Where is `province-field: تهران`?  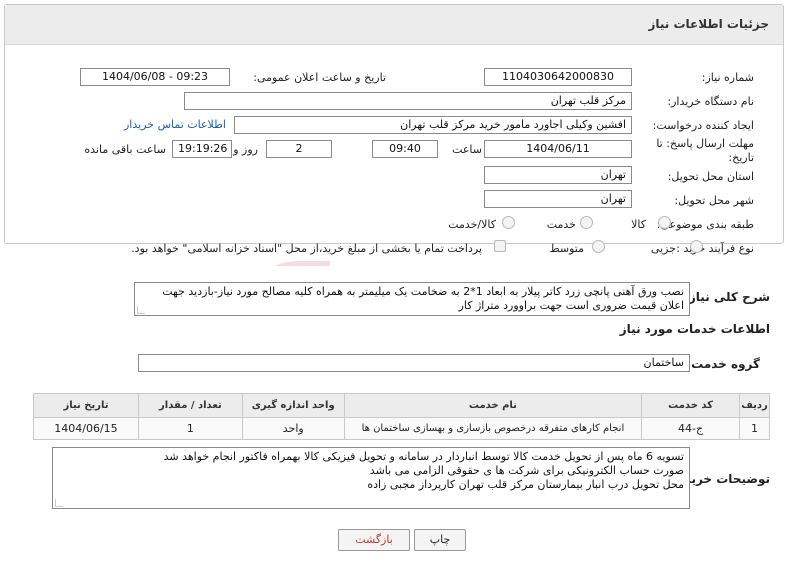 province-field: تهران is located at coordinates (558, 175).